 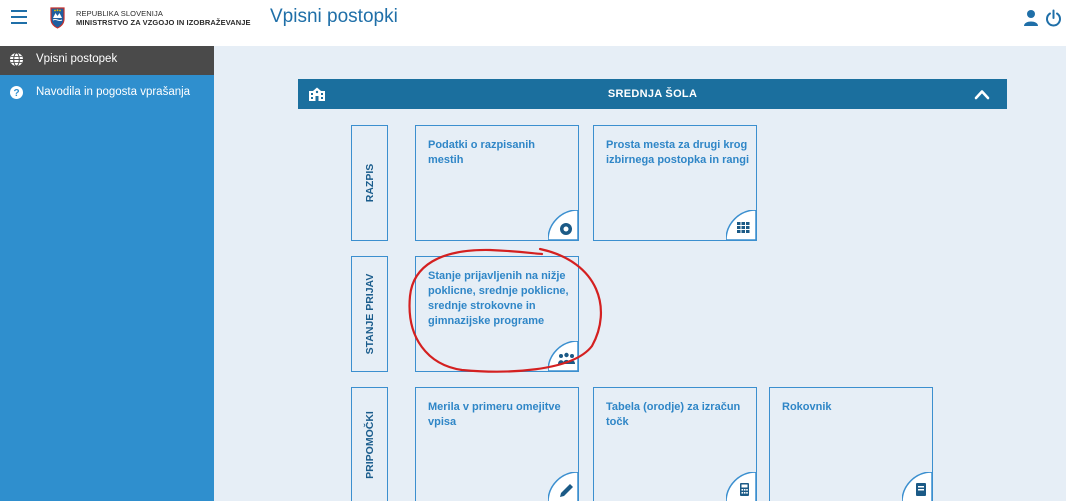 What do you see at coordinates (334, 16) in the screenshot?
I see `page-title: Vpisni postopki` at bounding box center [334, 16].